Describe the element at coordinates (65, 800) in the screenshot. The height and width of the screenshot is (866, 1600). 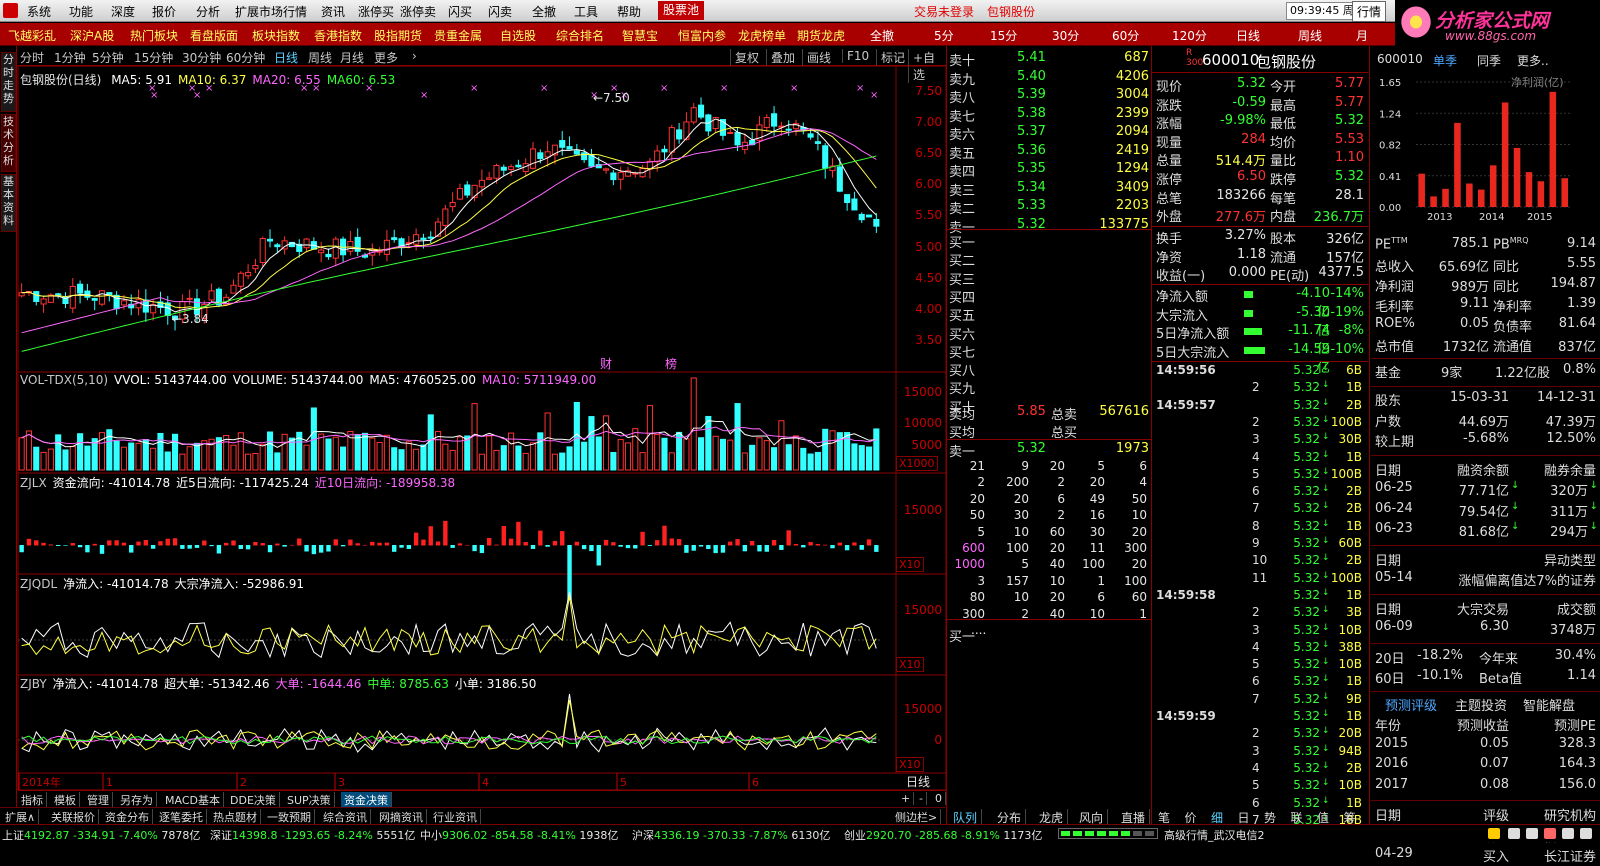
I see `indicator-tab: 模板` at that location.